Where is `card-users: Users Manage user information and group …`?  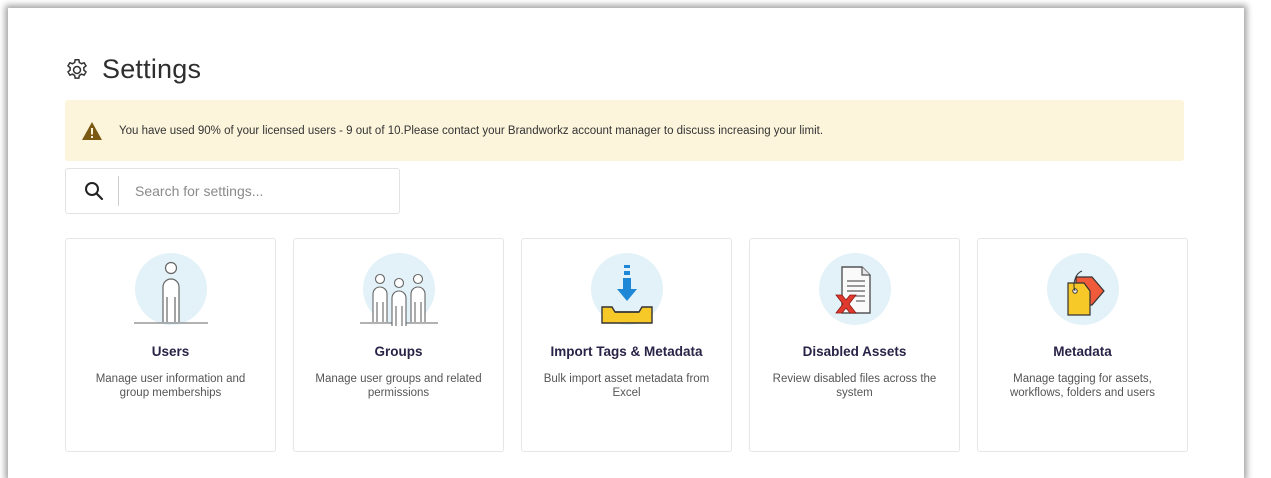
card-users: Users Manage user information and group … is located at coordinates (170, 345).